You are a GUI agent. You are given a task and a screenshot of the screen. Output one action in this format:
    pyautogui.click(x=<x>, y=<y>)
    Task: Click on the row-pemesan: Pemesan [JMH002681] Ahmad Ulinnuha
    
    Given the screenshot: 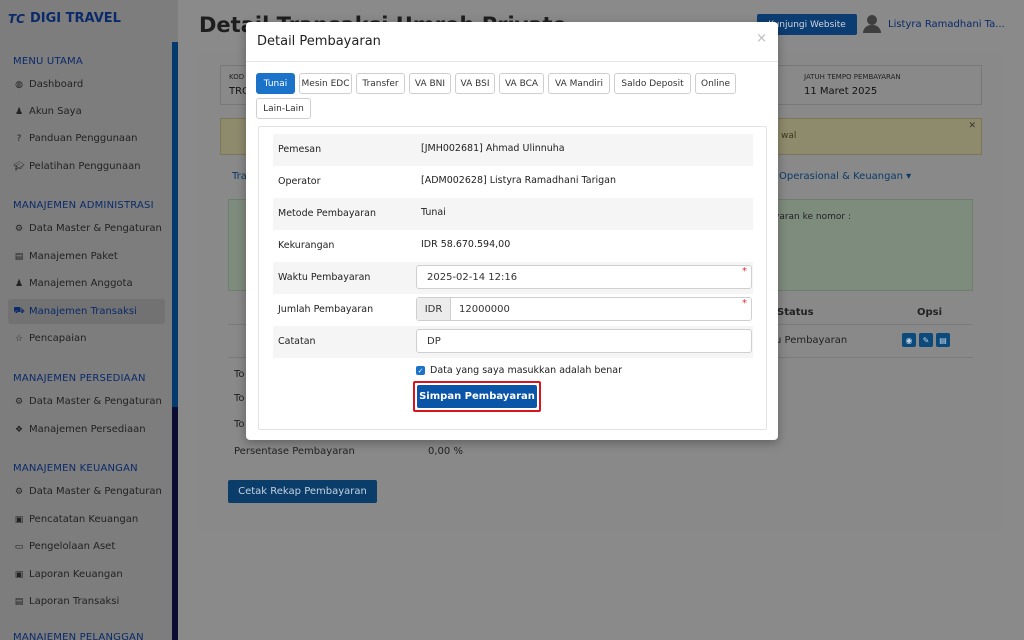 What is the action you would take?
    pyautogui.click(x=513, y=150)
    